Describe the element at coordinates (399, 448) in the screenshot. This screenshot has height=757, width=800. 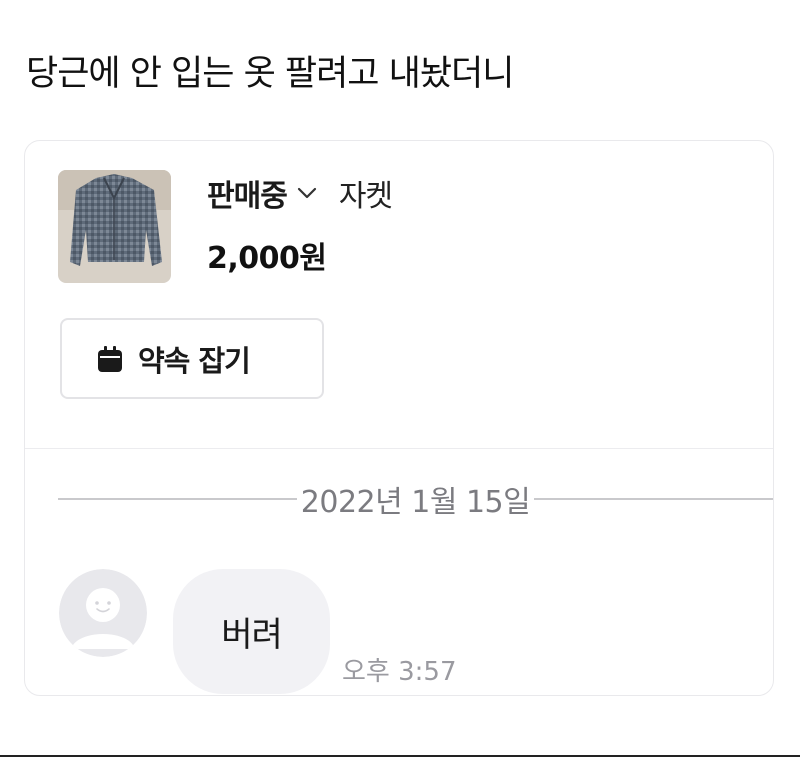
I see `section-divider` at that location.